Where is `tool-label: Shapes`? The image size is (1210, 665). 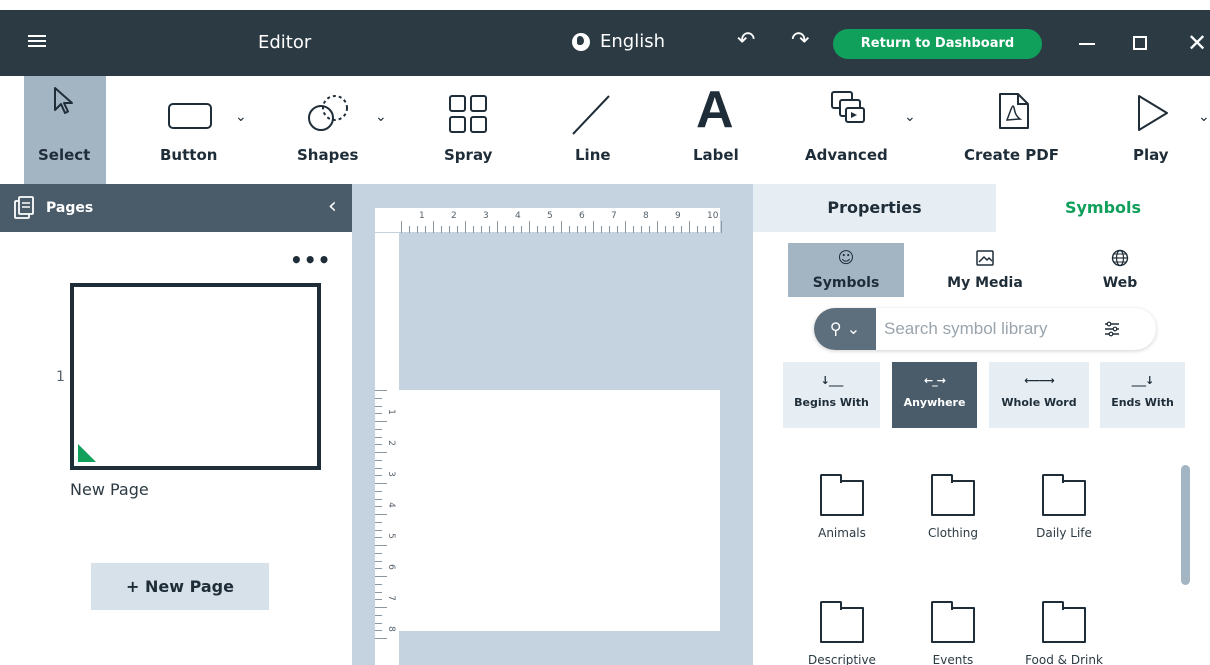 tool-label: Shapes is located at coordinates (328, 155).